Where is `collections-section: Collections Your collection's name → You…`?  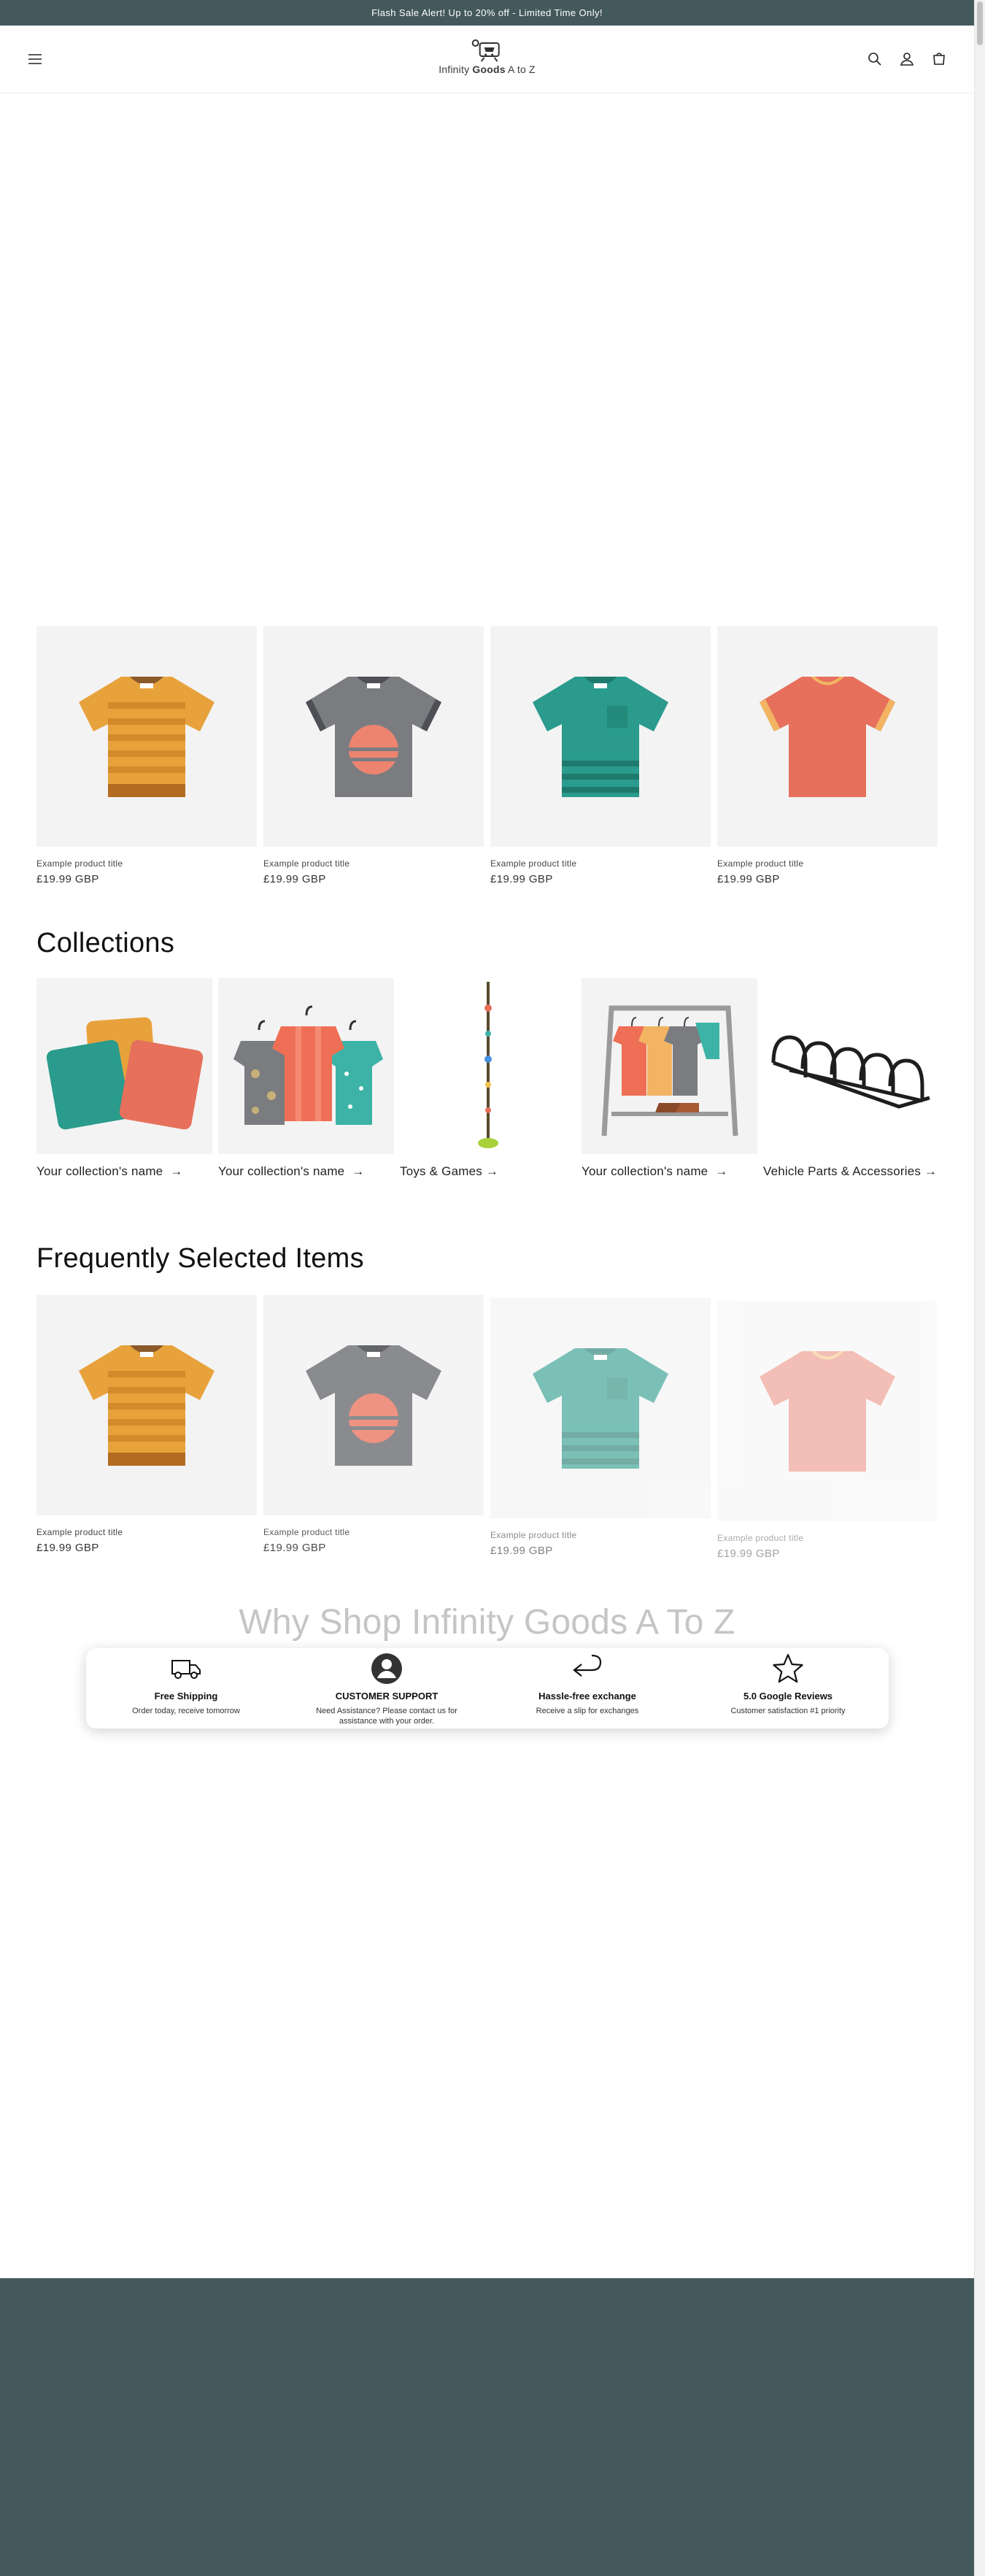
collections-section: Collections Your collection's name → You… is located at coordinates (487, 1053).